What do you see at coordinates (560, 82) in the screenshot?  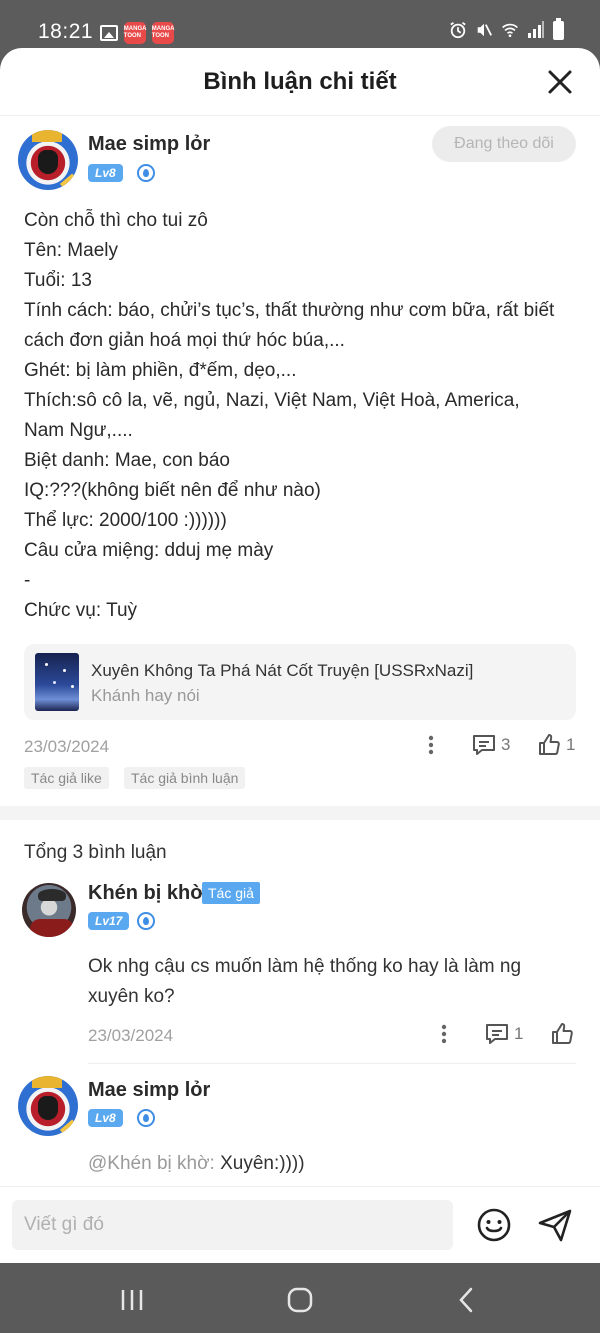 I see `close-icon` at bounding box center [560, 82].